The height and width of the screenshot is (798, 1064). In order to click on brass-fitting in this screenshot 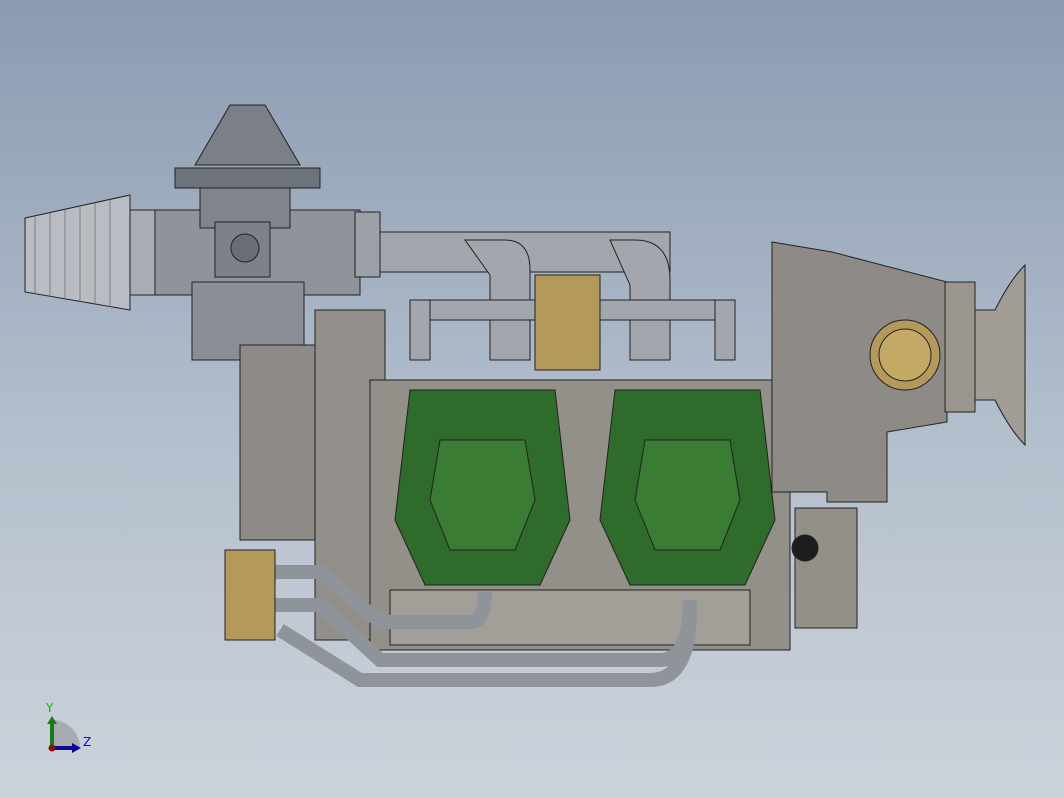, I will do `click(567, 322)`.